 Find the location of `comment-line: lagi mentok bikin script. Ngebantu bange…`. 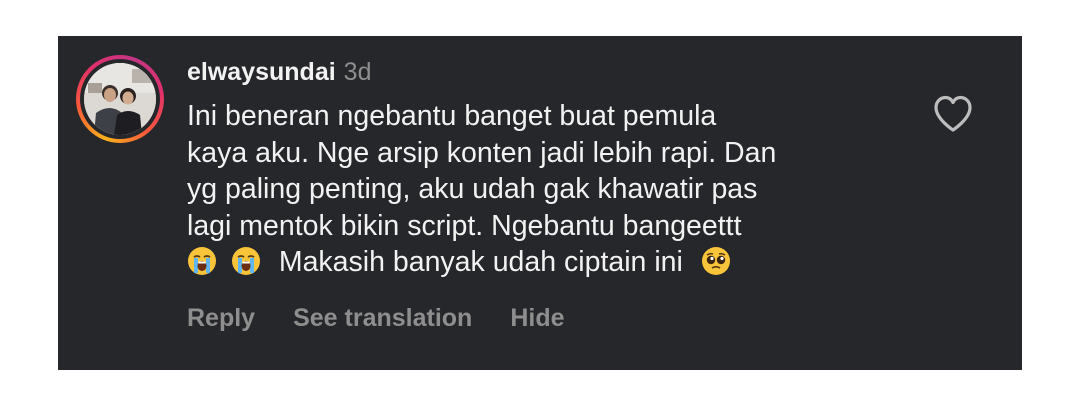

comment-line: lagi mentok bikin script. Ngebantu bange… is located at coordinates (464, 225).